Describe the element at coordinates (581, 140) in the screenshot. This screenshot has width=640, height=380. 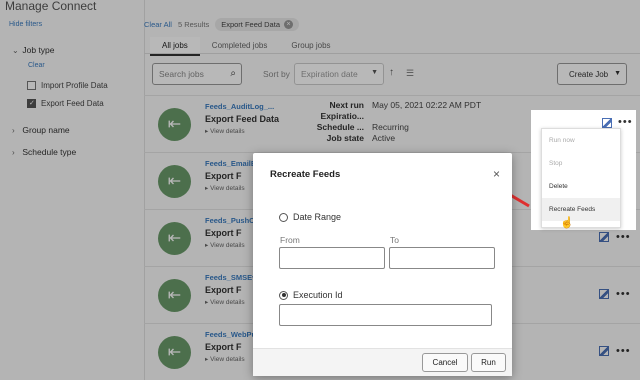
I see `menu-item-run-now: Run now` at that location.